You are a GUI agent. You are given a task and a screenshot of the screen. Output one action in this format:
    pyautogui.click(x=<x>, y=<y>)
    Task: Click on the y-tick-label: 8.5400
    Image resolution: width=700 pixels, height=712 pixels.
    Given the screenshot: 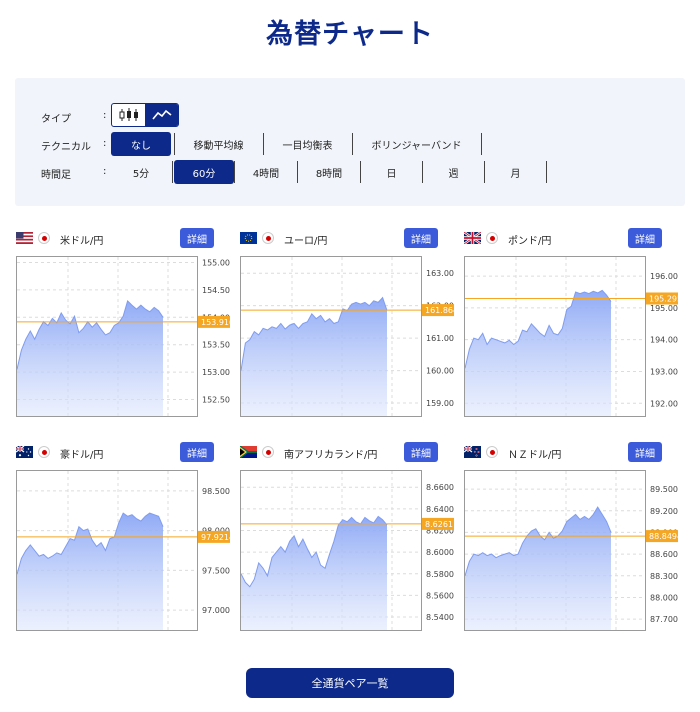 What is the action you would take?
    pyautogui.click(x=440, y=617)
    